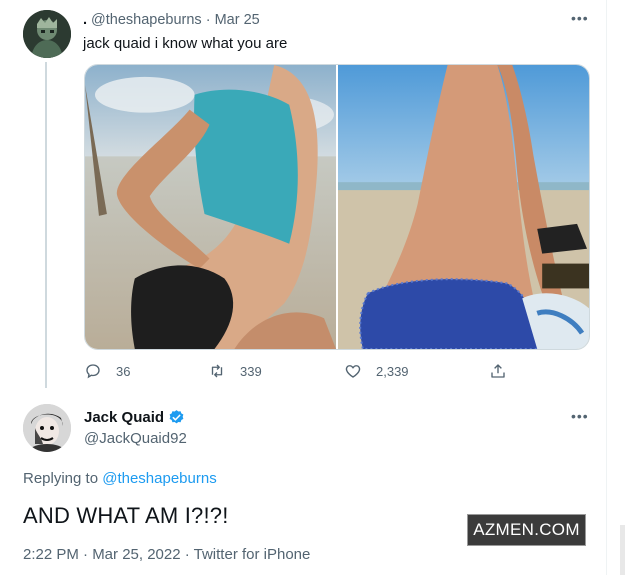 Image resolution: width=625 pixels, height=575 pixels. What do you see at coordinates (126, 515) in the screenshot?
I see `main-tweet-text: AND WHAT AM I?!?!` at bounding box center [126, 515].